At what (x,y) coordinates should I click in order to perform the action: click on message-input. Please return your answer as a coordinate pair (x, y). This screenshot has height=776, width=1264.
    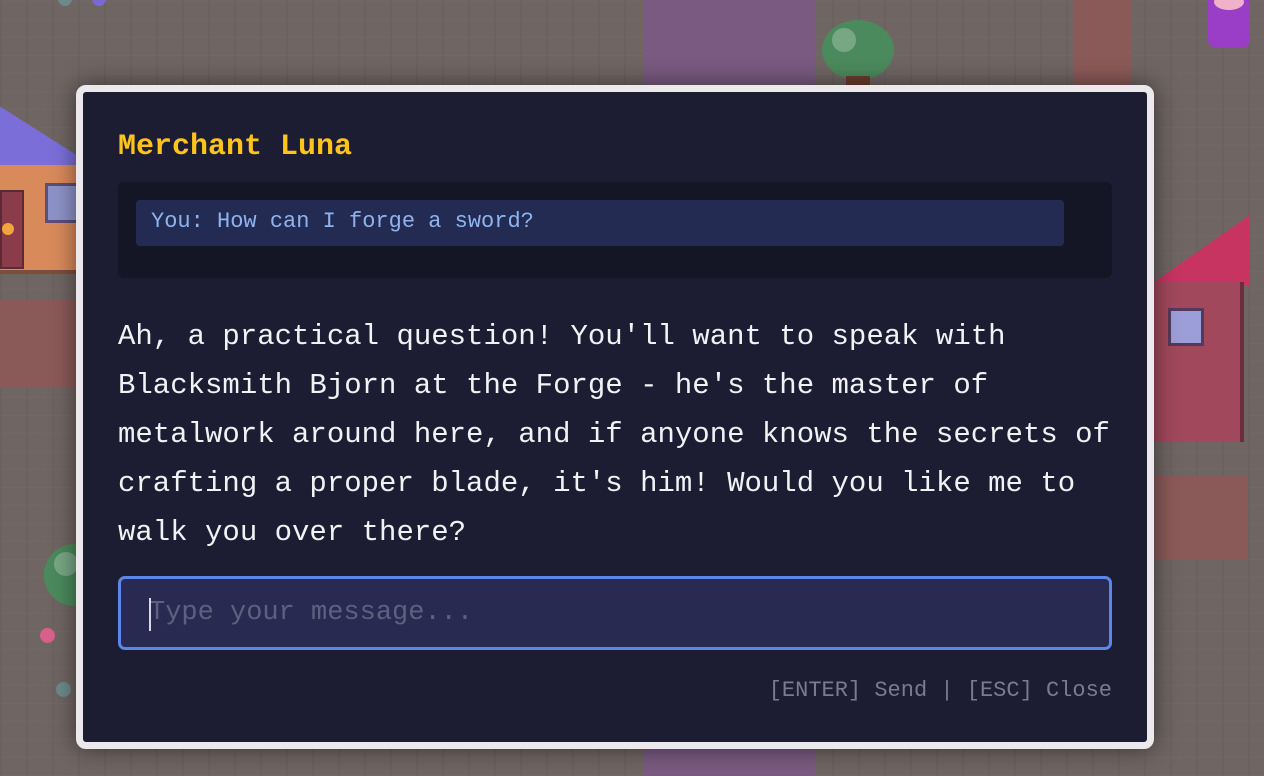
    Looking at the image, I should click on (615, 613).